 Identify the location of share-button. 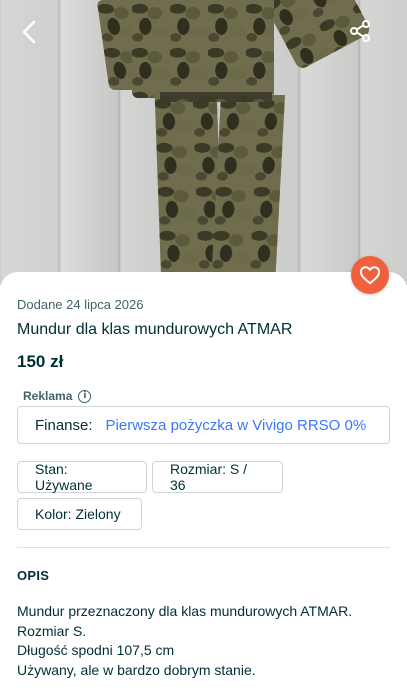
(360, 31).